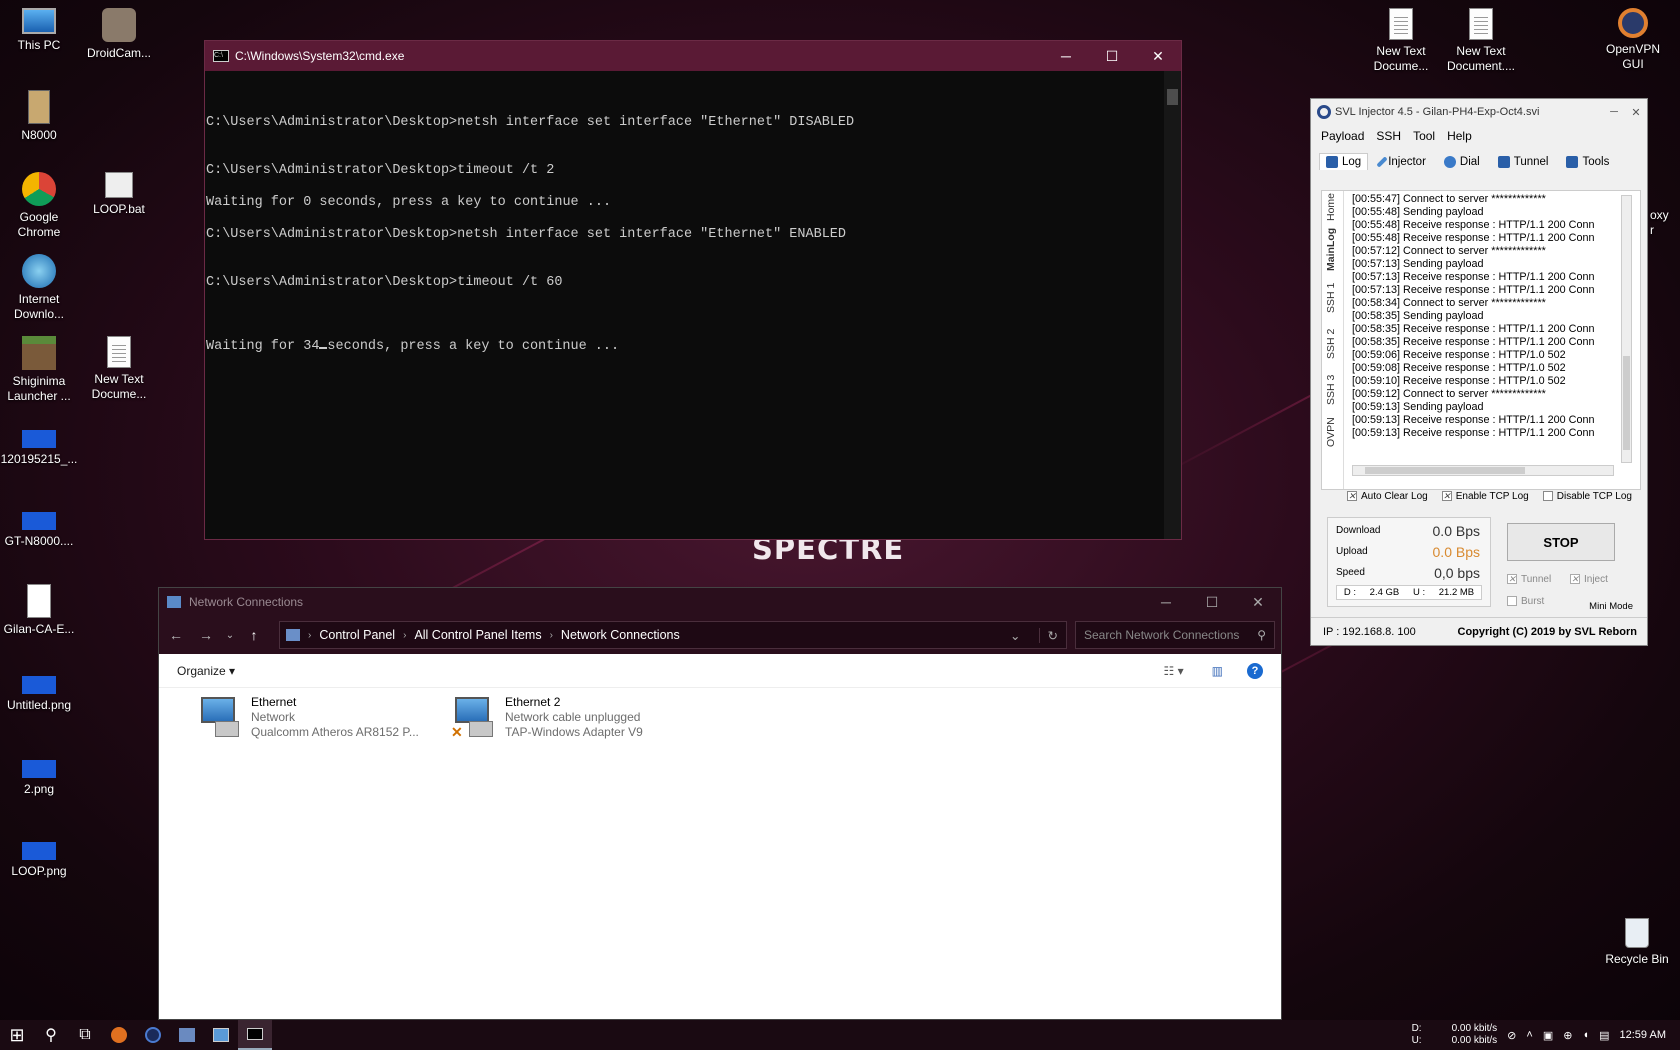  What do you see at coordinates (51, 1035) in the screenshot?
I see `search-icon: ⚲` at bounding box center [51, 1035].